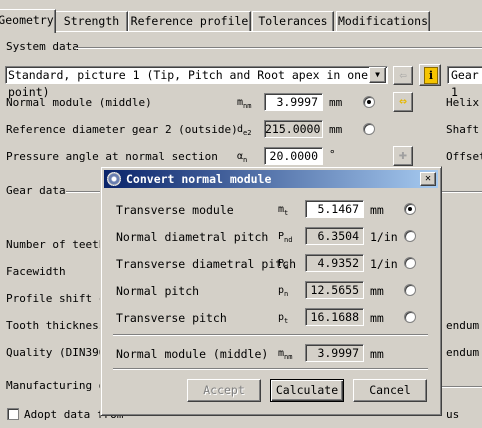 The image size is (482, 428). Describe the element at coordinates (158, 291) in the screenshot. I see `normal-pitch-label: Normal pitch` at that location.